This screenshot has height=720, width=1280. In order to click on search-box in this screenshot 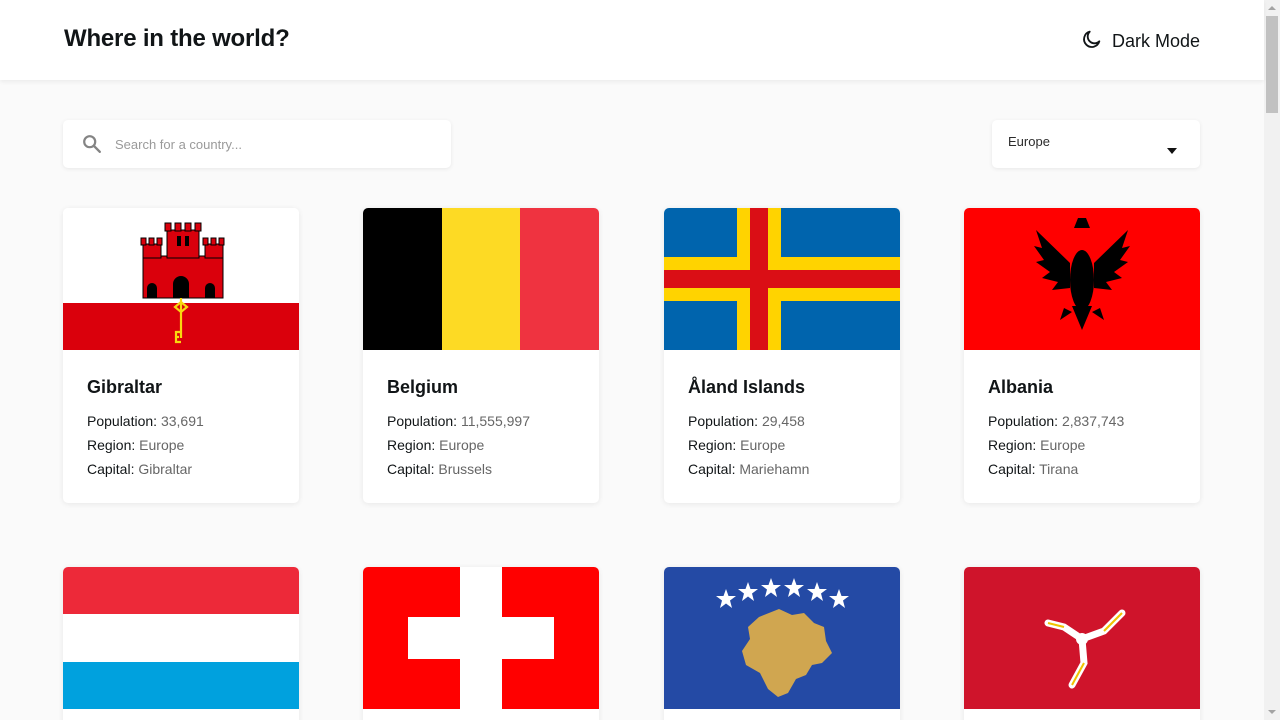, I will do `click(257, 144)`.